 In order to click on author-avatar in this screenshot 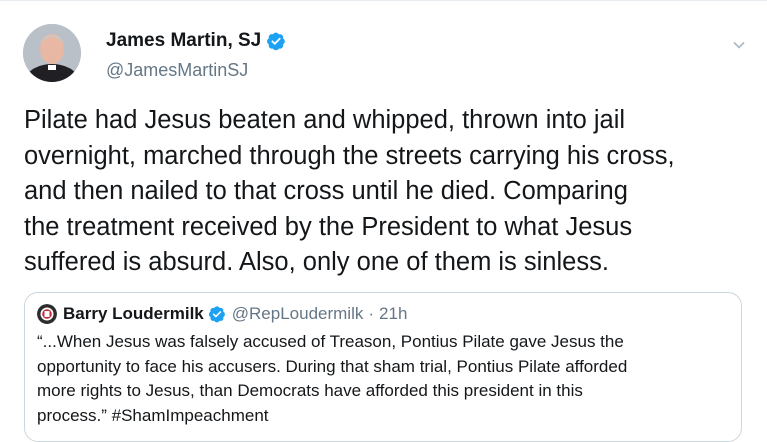, I will do `click(52, 53)`.